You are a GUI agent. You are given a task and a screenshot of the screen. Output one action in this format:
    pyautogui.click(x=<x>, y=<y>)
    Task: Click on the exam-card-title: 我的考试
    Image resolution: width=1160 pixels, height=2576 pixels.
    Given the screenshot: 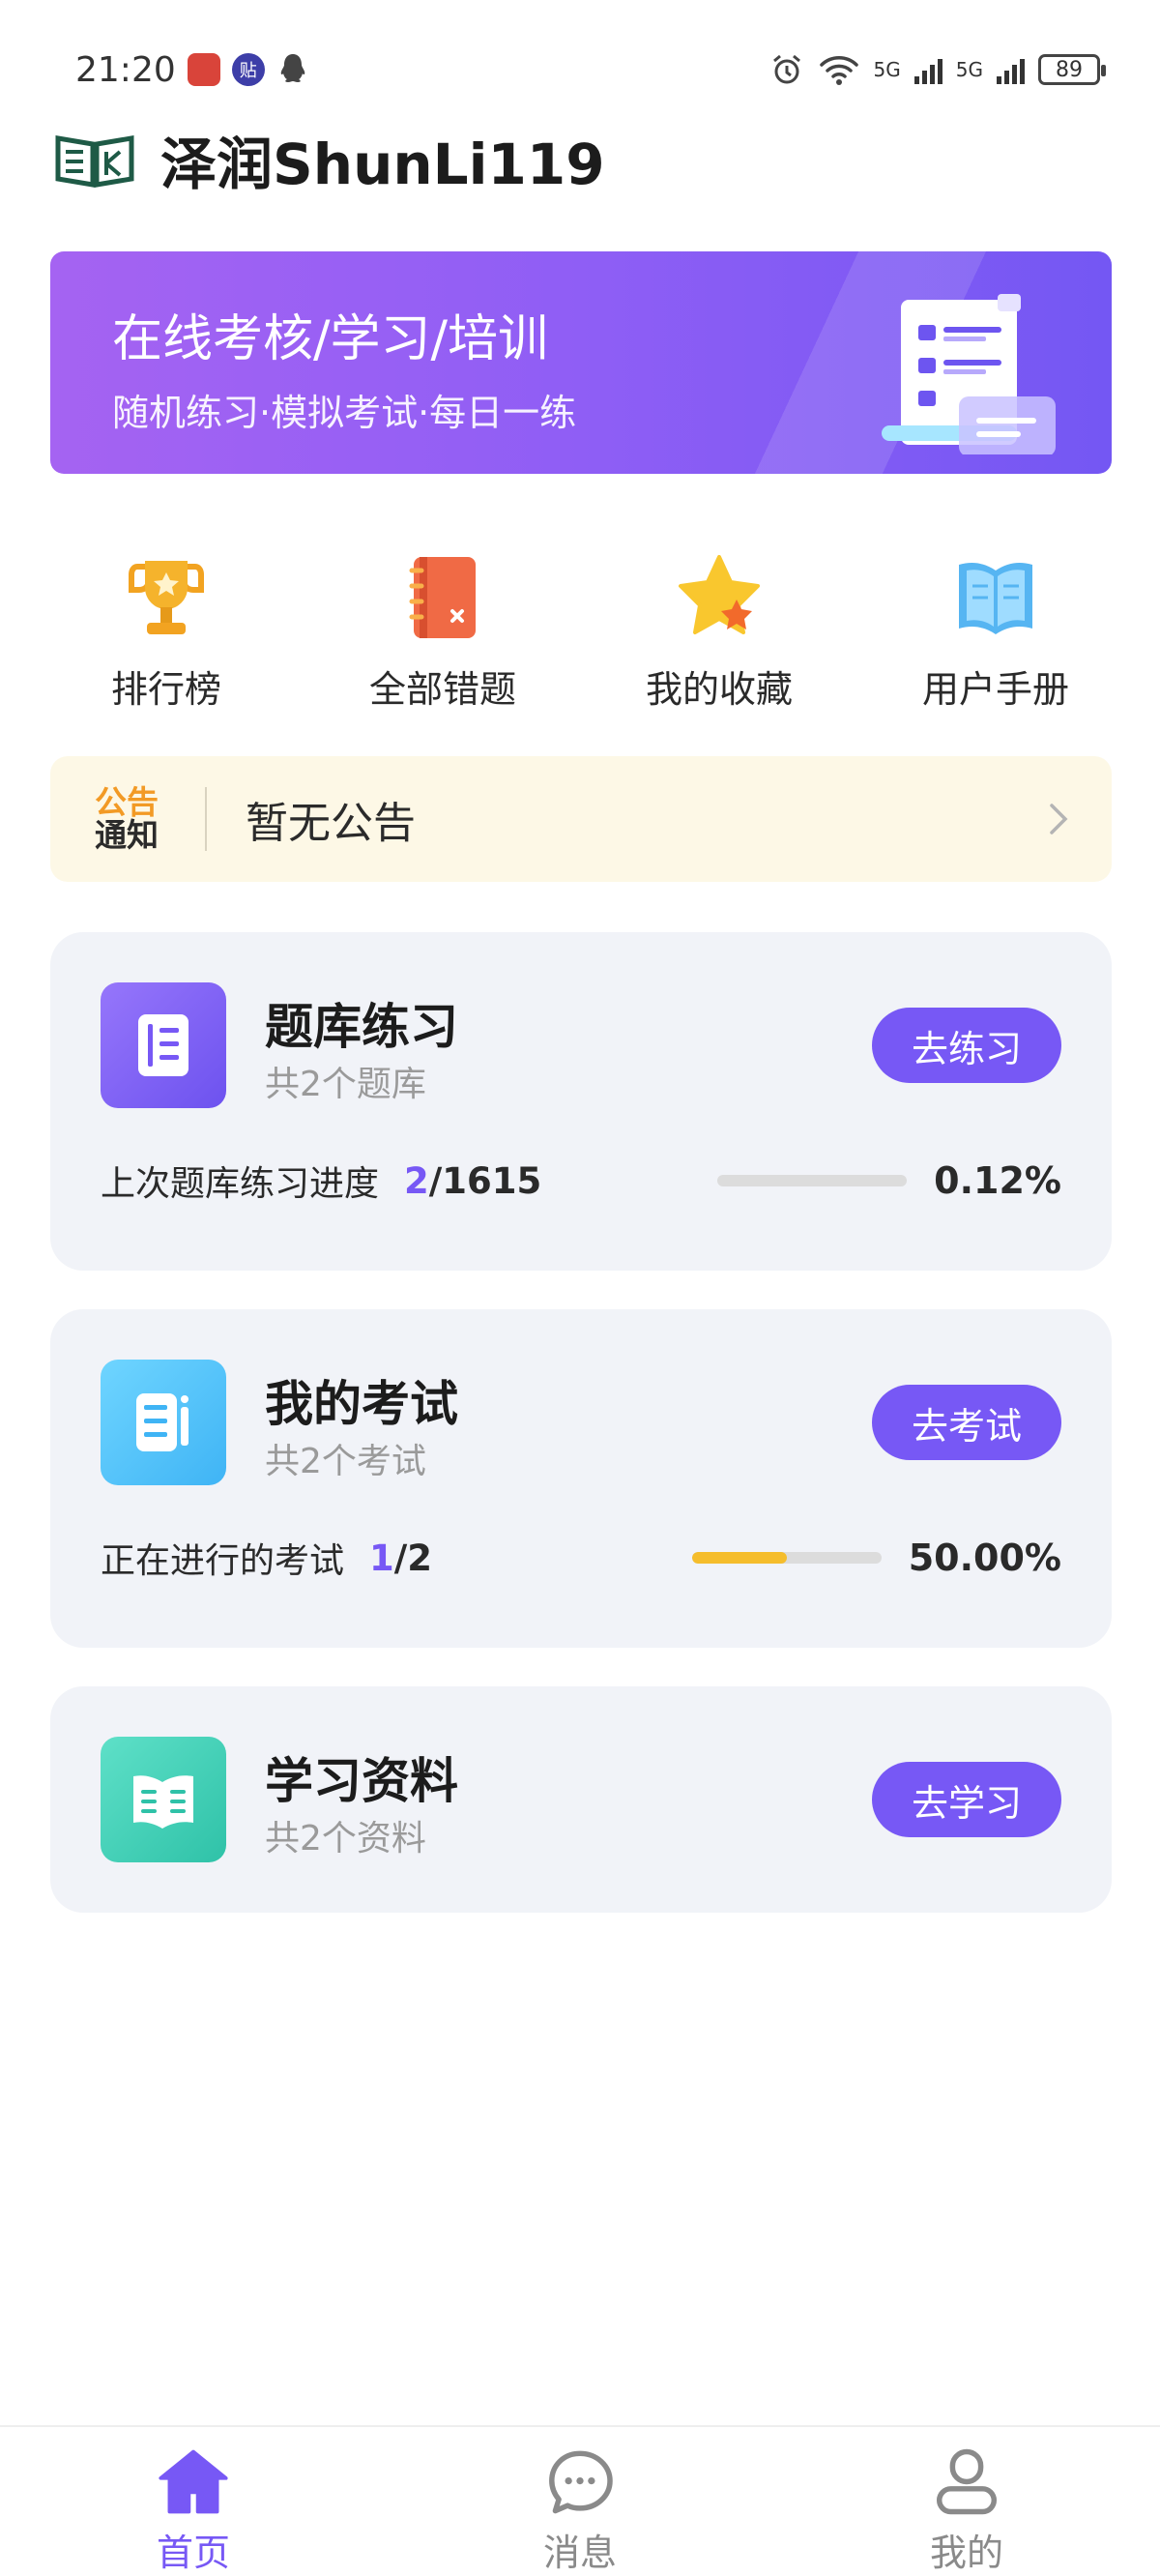 What is the action you would take?
    pyautogui.click(x=362, y=1404)
    